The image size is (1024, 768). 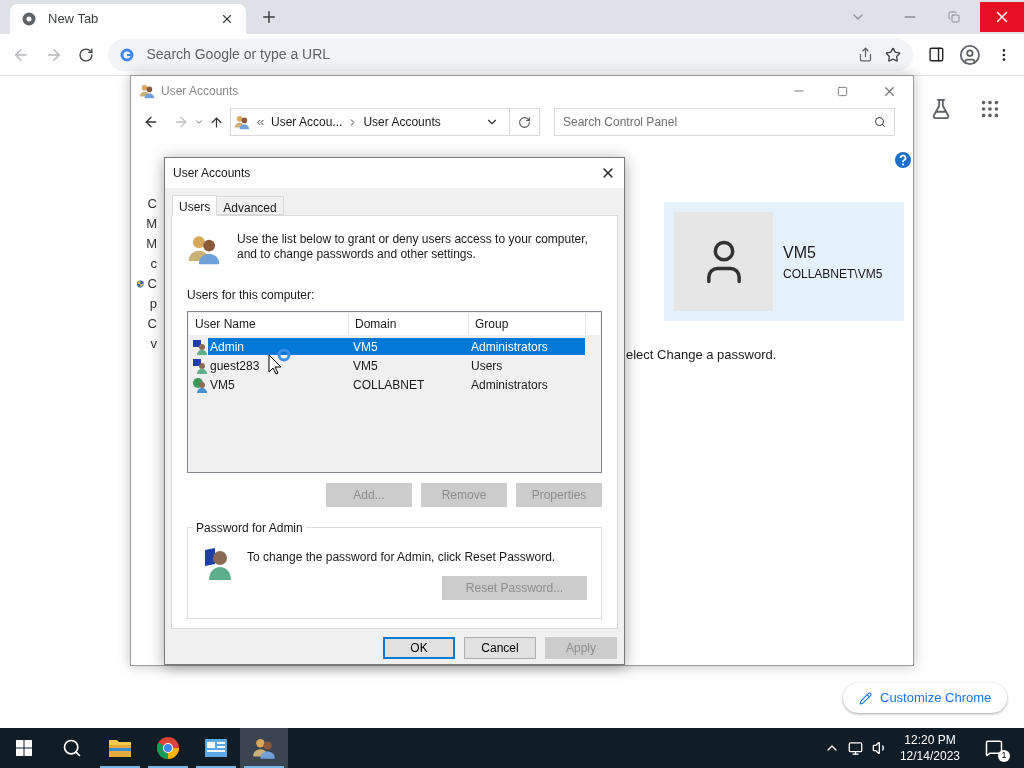 What do you see at coordinates (865, 54) in the screenshot?
I see `share-icon` at bounding box center [865, 54].